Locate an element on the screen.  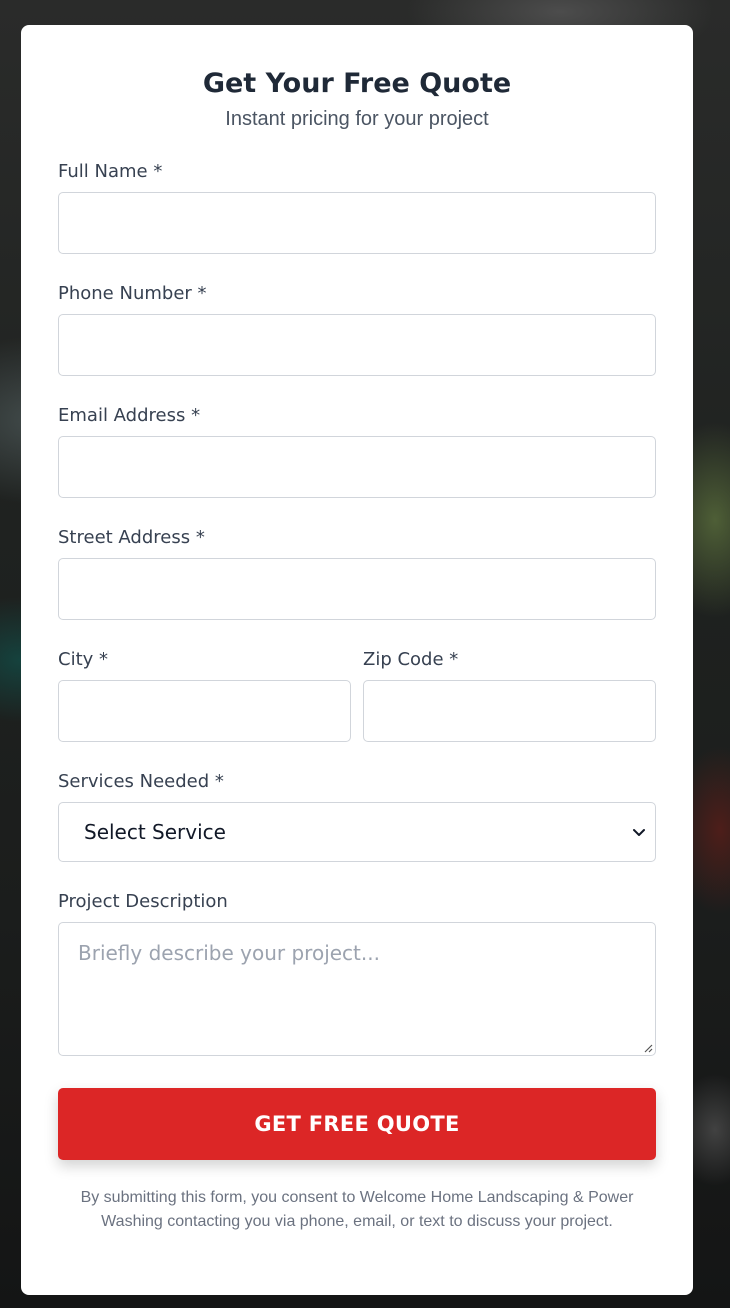
phone-label: Phone Number * is located at coordinates (132, 293).